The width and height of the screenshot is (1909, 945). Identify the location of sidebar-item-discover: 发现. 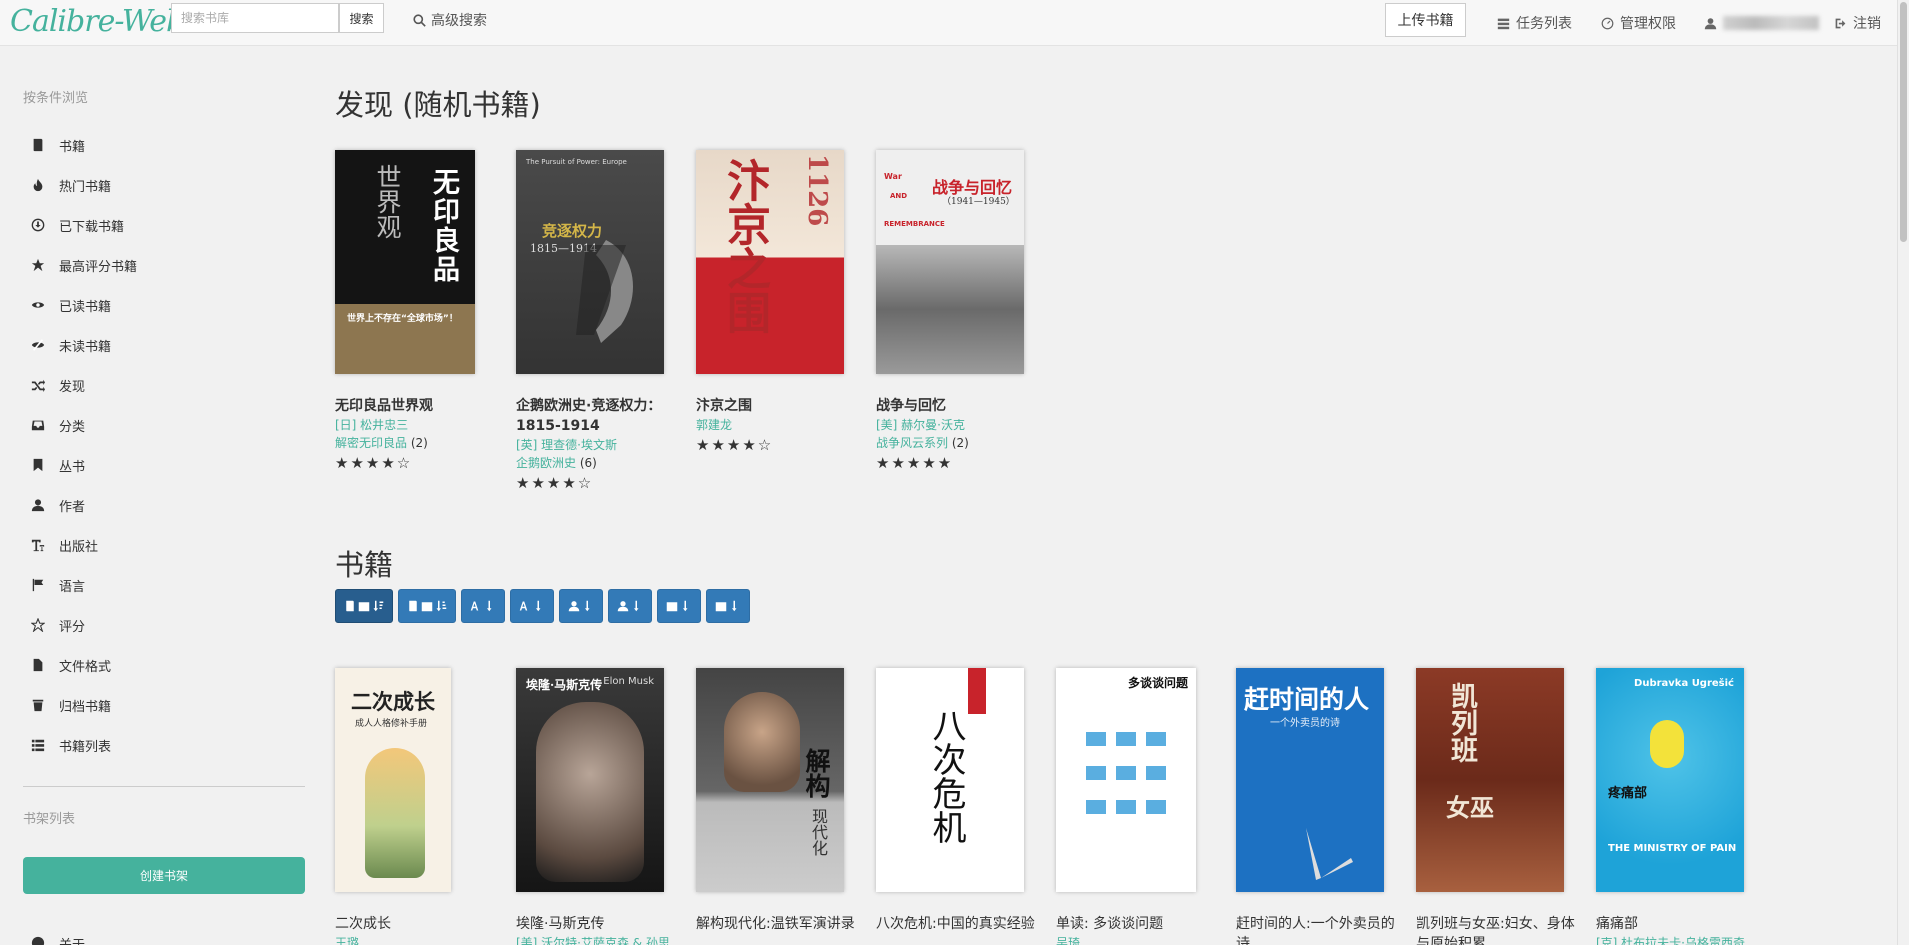
(58, 385).